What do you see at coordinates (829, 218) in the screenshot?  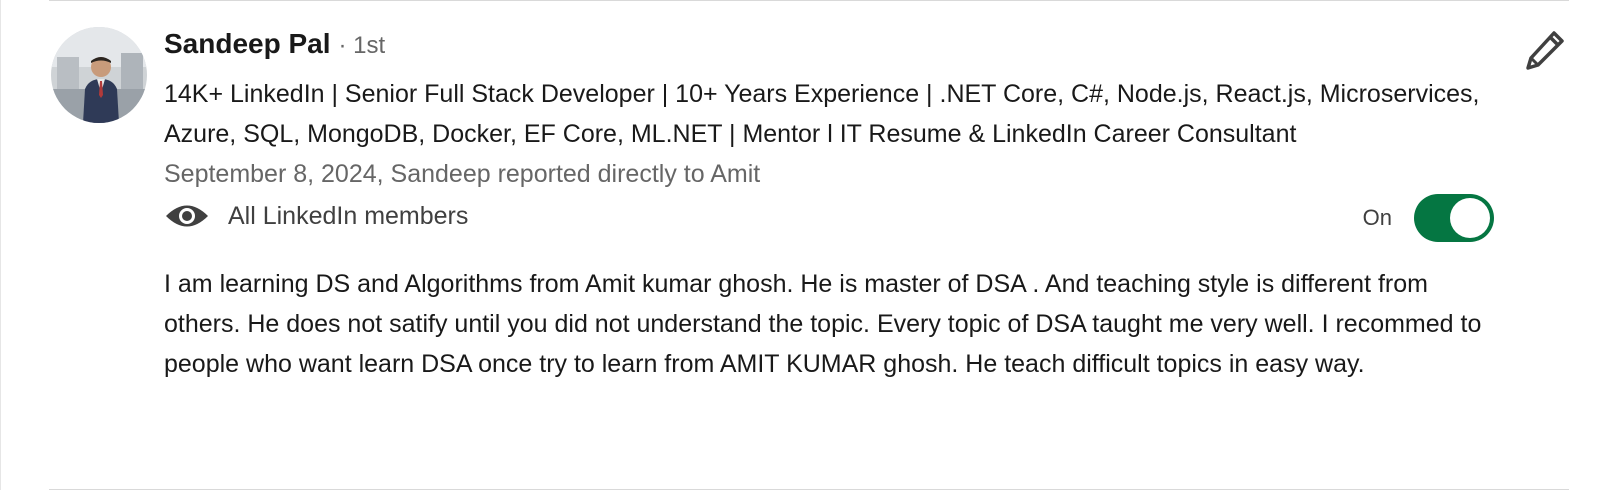 I see `visibility-row: All LinkedIn members On` at bounding box center [829, 218].